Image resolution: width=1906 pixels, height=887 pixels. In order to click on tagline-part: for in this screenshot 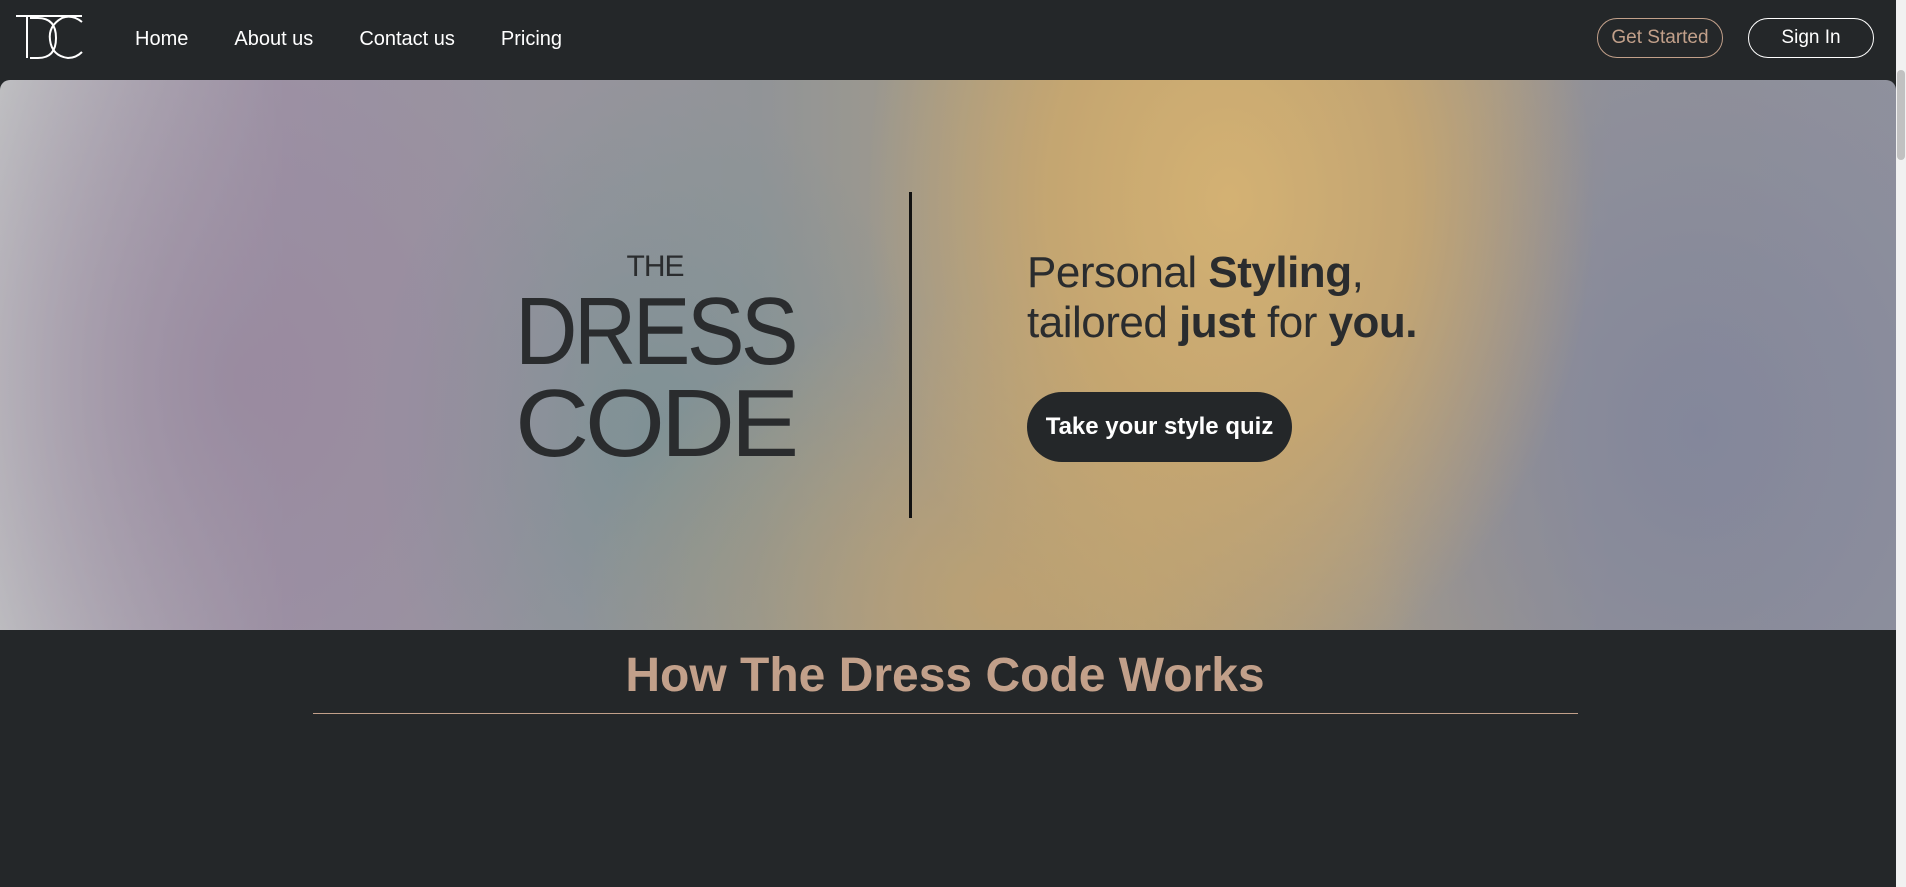, I will do `click(1292, 322)`.